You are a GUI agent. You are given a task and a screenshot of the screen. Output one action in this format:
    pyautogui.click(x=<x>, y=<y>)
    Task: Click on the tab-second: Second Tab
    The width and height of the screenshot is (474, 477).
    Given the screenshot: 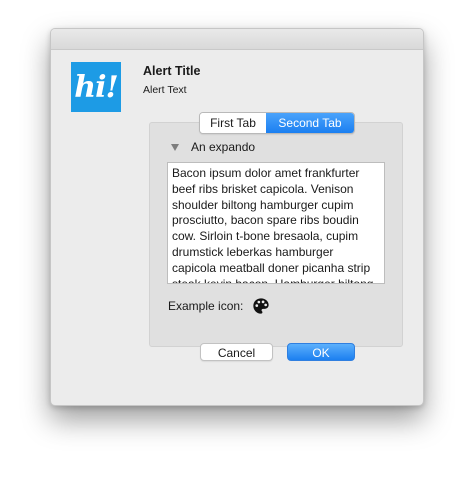 What is the action you would take?
    pyautogui.click(x=310, y=123)
    